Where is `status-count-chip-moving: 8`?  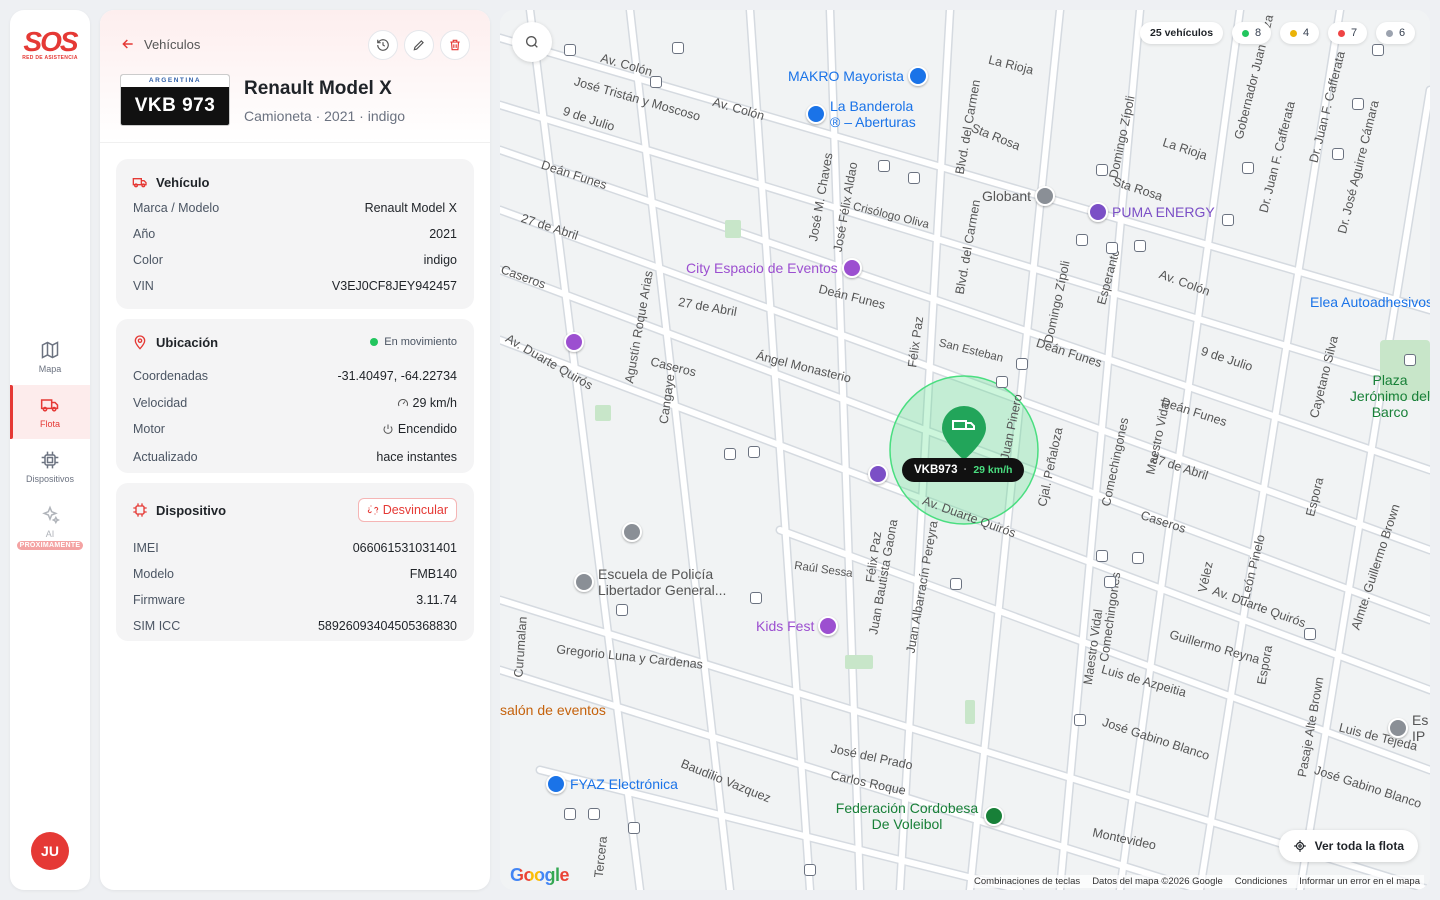
status-count-chip-moving: 8 is located at coordinates (1252, 33).